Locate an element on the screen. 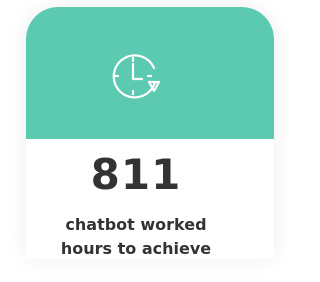 The height and width of the screenshot is (282, 320). clock-icon is located at coordinates (136, 76).